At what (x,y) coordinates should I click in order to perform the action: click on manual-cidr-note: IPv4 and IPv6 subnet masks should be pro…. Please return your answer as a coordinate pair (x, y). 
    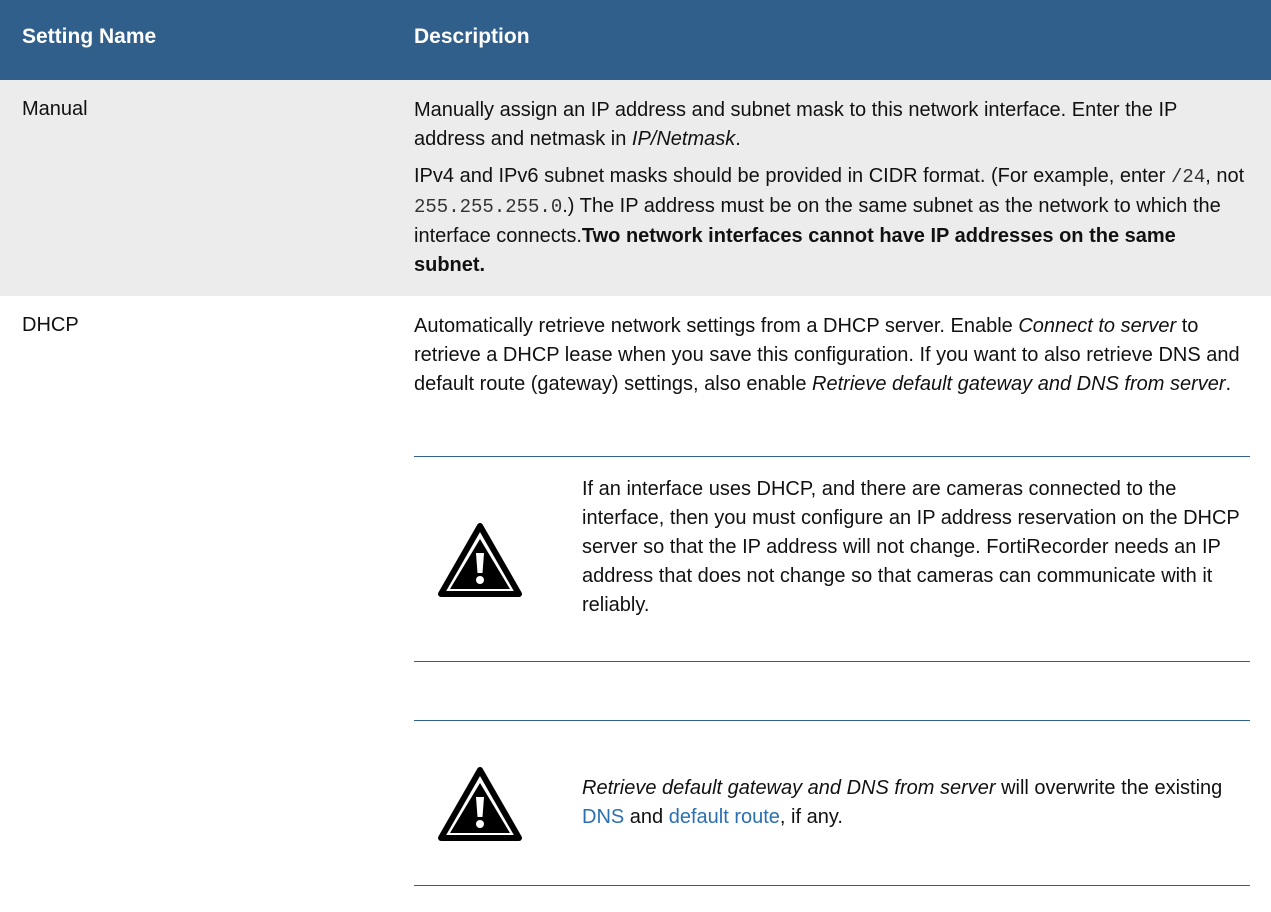
    Looking at the image, I should click on (829, 220).